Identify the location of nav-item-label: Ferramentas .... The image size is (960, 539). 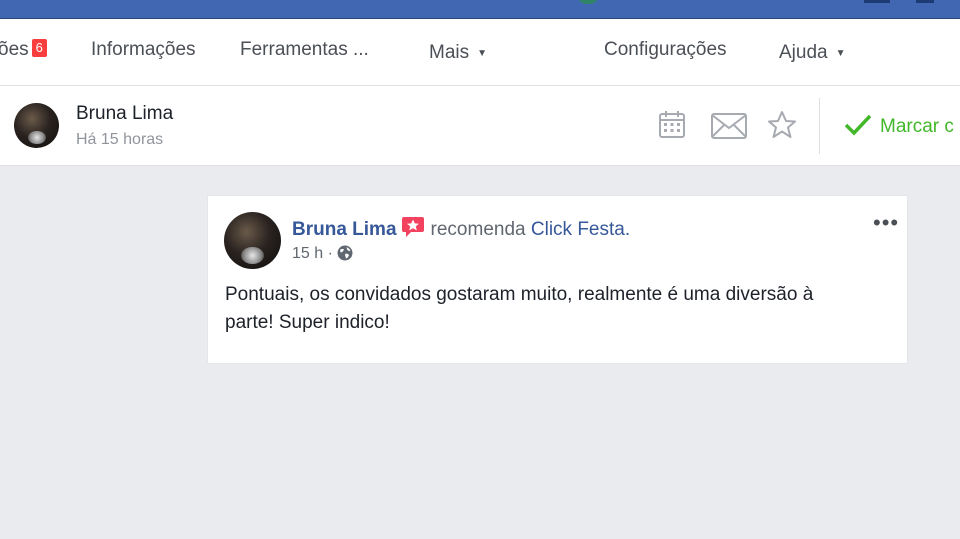
(304, 49).